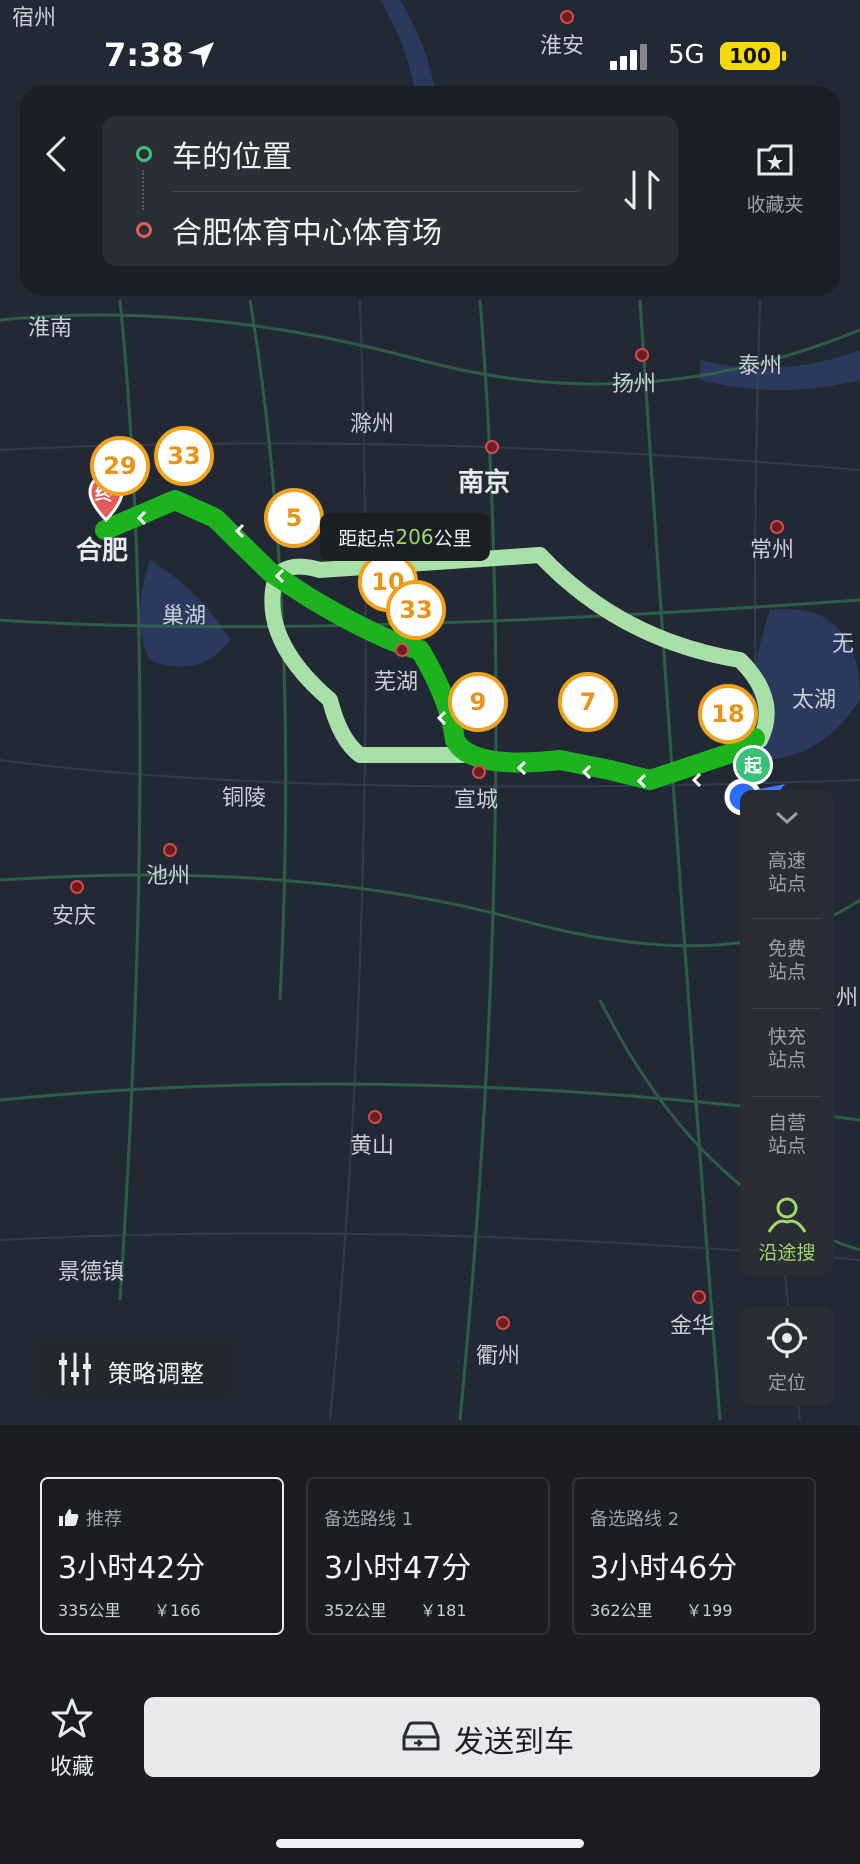 The height and width of the screenshot is (1864, 860). What do you see at coordinates (232, 154) in the screenshot?
I see `origin-field: 车的位置` at bounding box center [232, 154].